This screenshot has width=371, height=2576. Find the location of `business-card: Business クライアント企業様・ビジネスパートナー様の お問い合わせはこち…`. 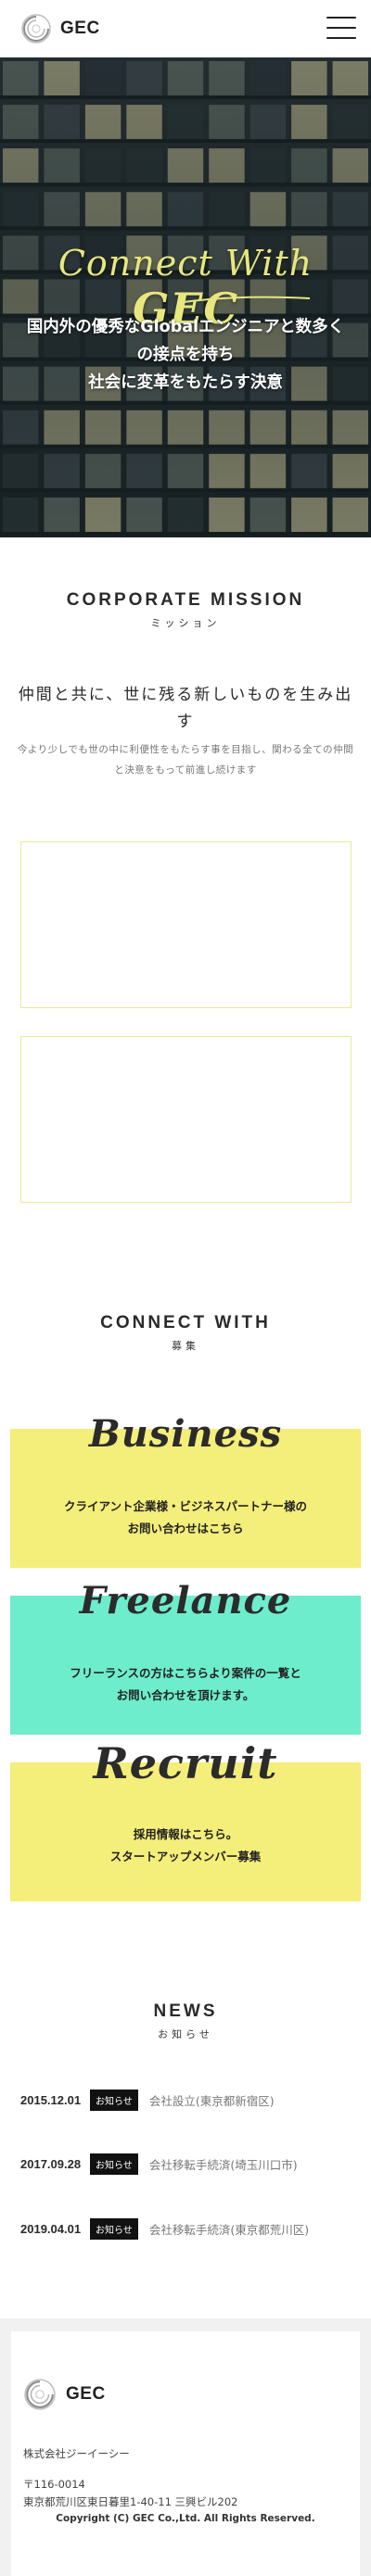

business-card: Business クライアント企業様・ビジネスパートナー様の お問い合わせはこち… is located at coordinates (185, 1490).